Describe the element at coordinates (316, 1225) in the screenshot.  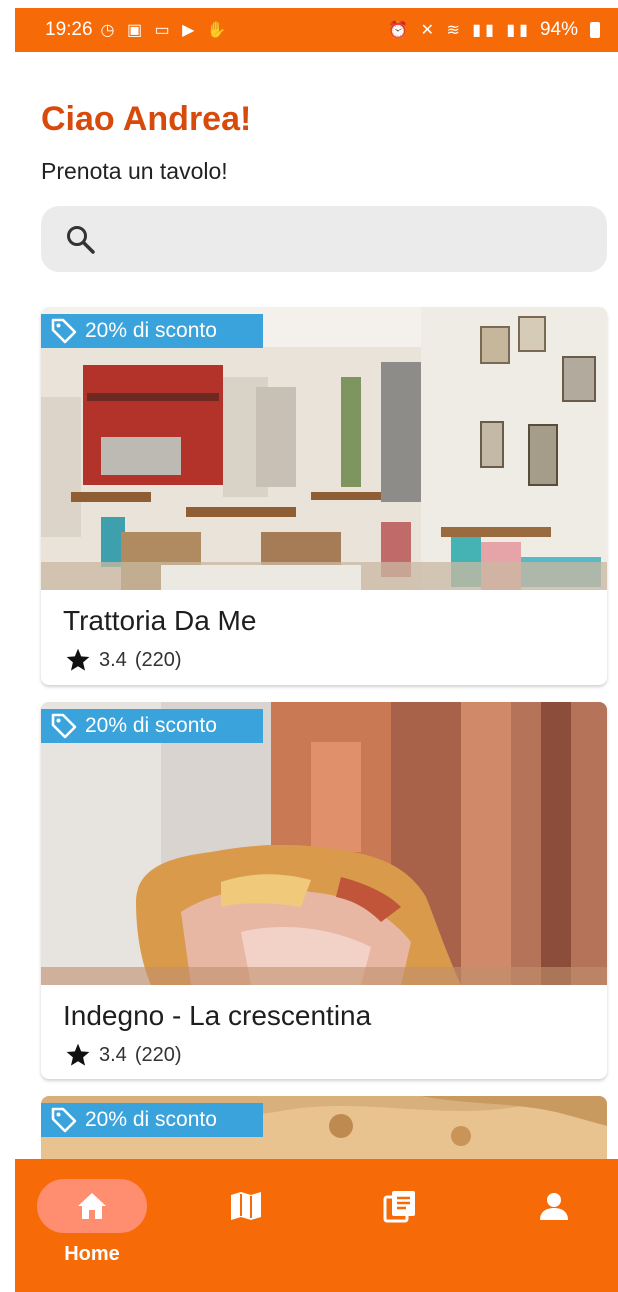
I see `bottom-navigation: Home` at that location.